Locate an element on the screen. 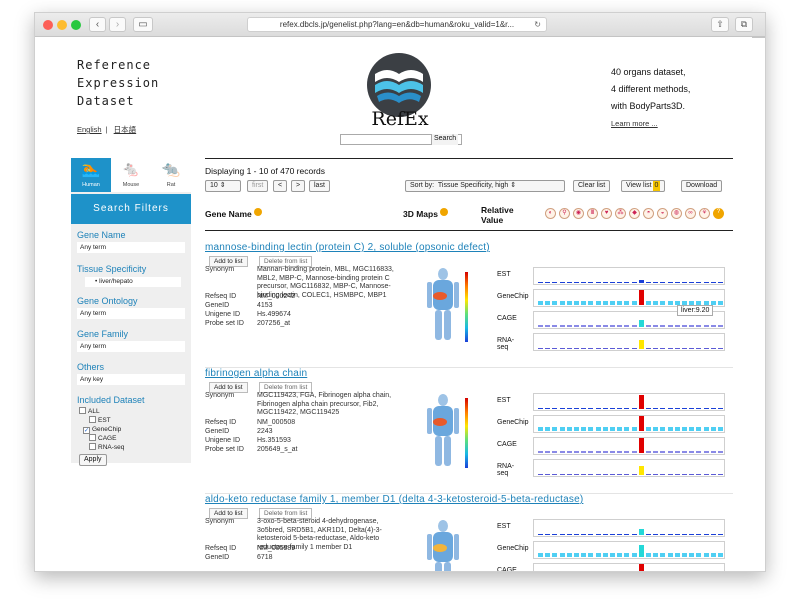 The height and width of the screenshot is (600, 800). species-tab-rat: 🐀 Rat is located at coordinates (171, 175).